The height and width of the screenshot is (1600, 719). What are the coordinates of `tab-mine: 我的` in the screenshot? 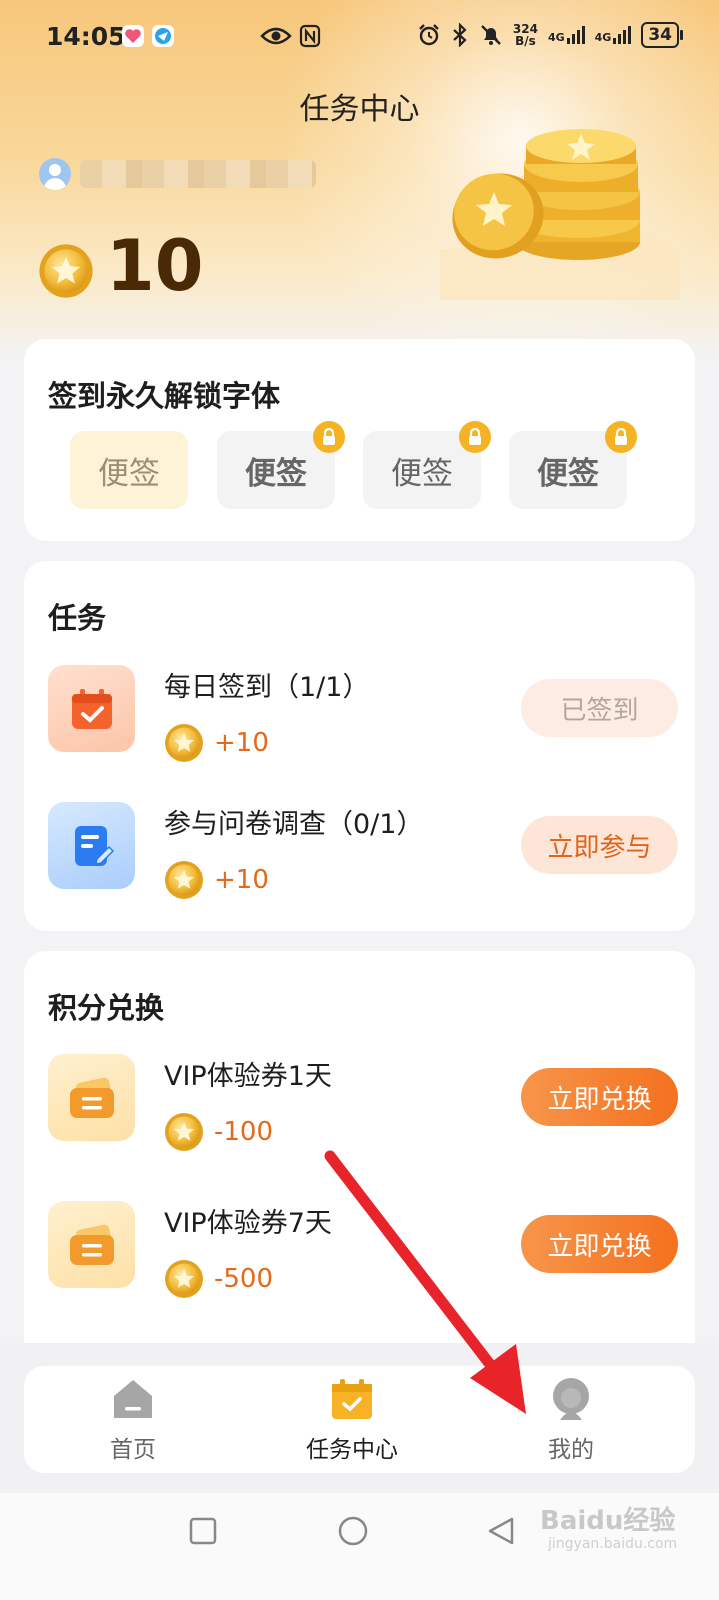 It's located at (571, 1420).